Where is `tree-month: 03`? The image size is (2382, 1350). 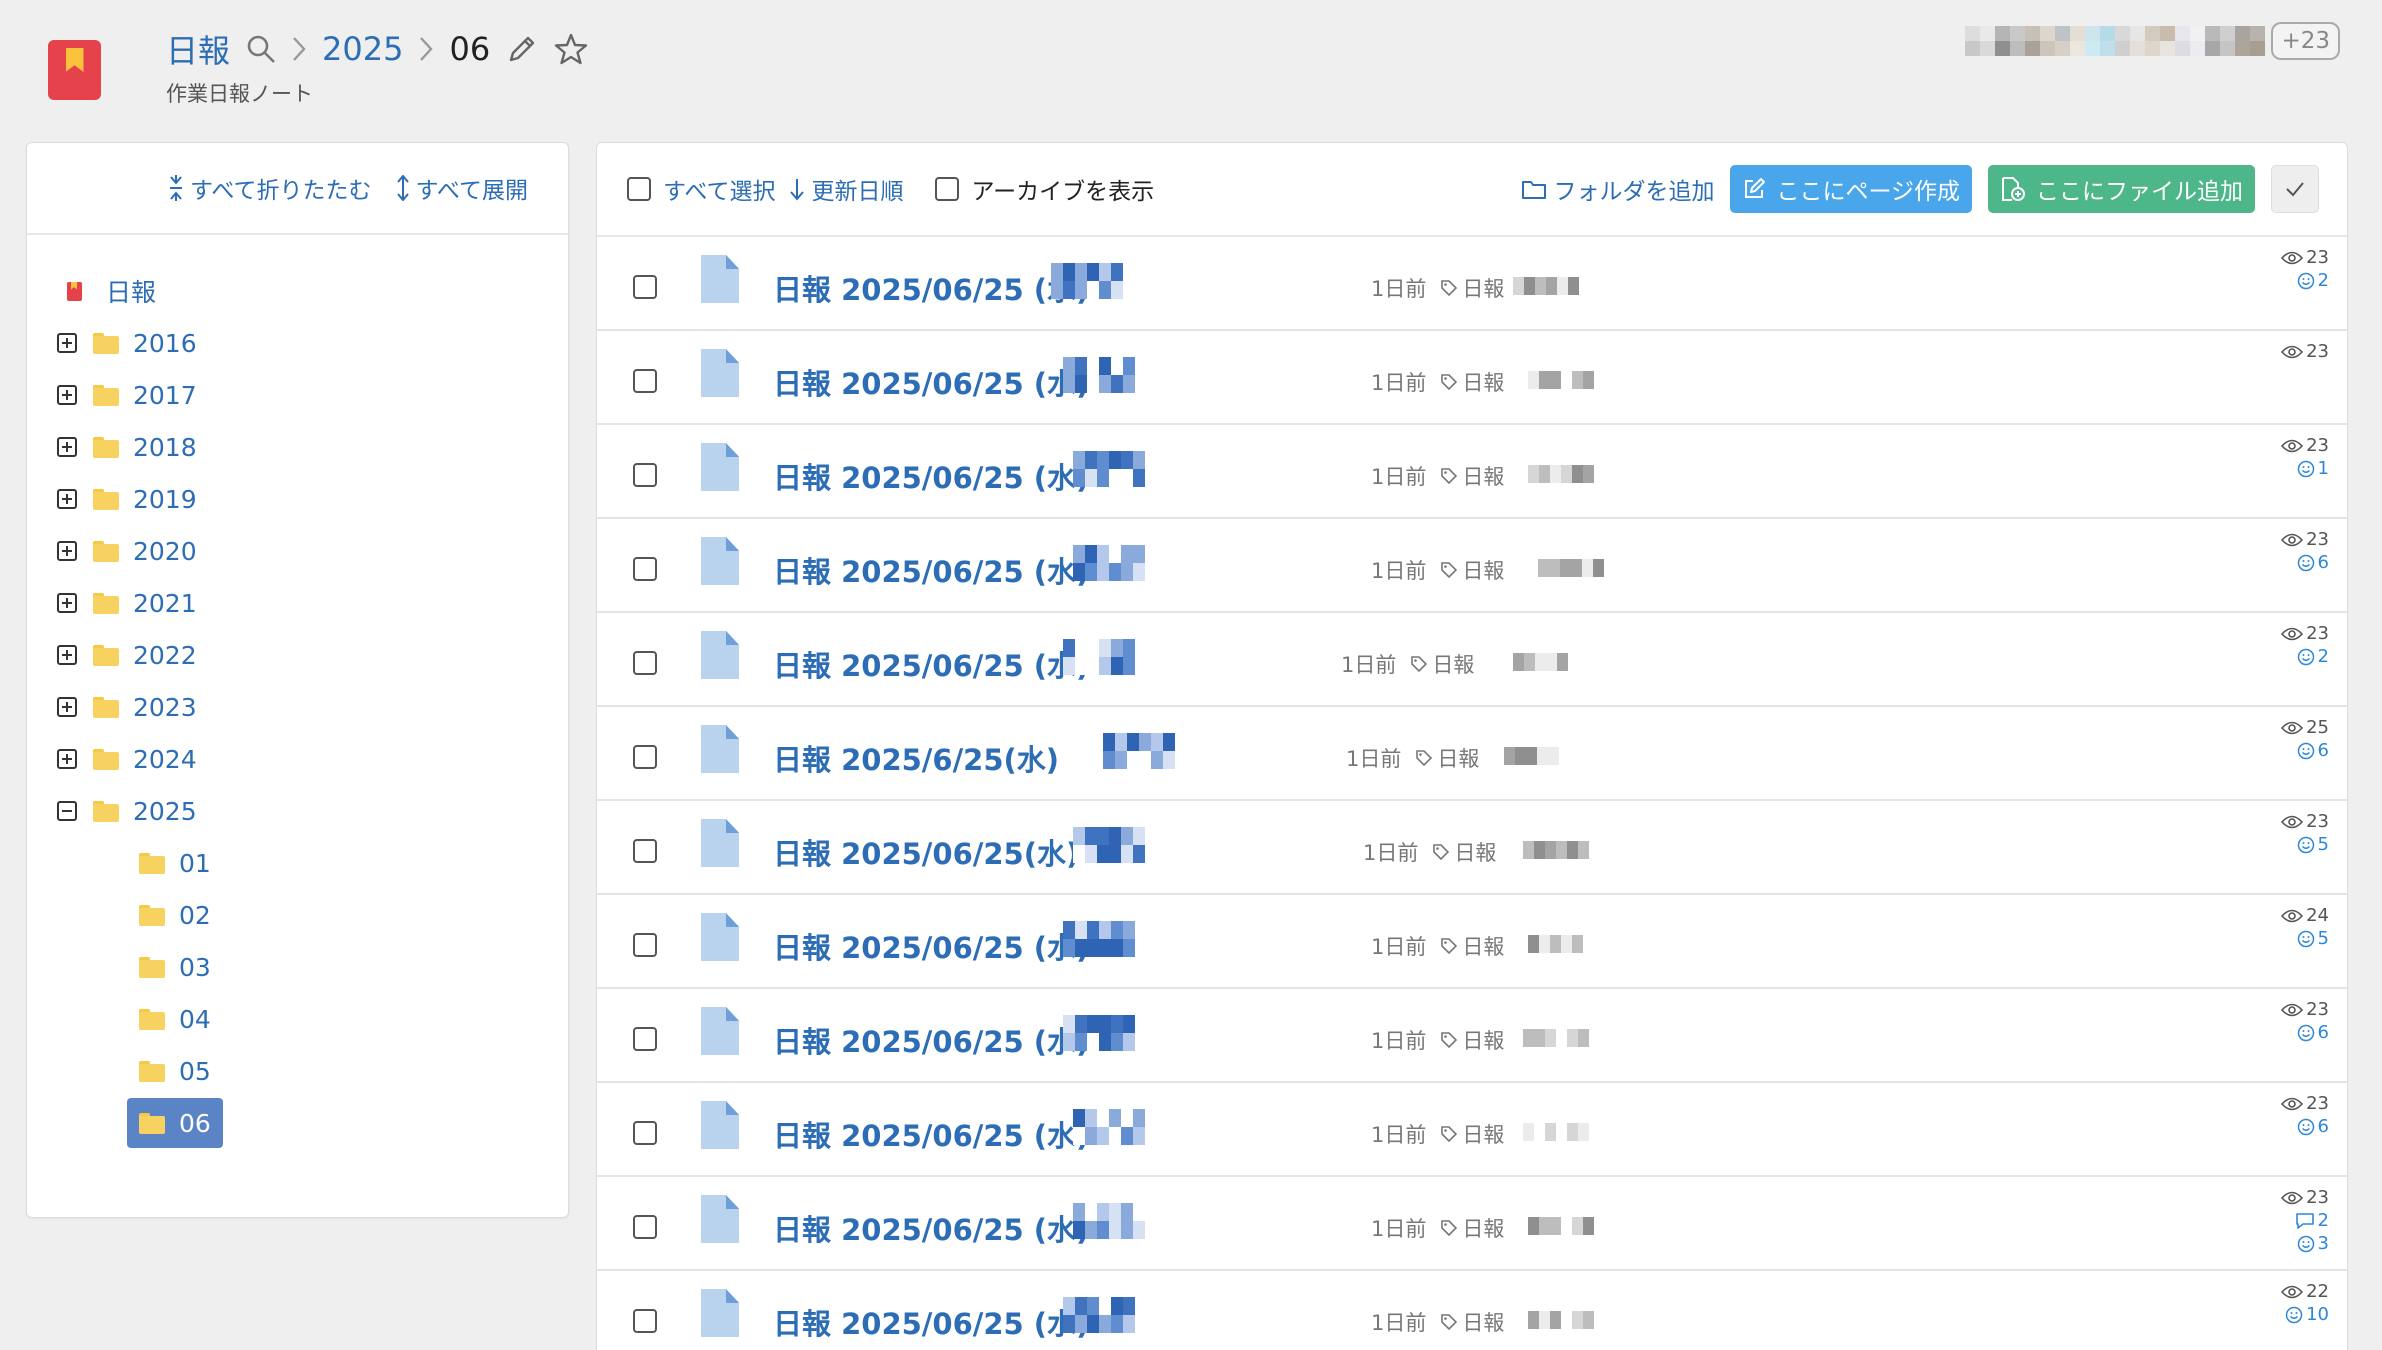 tree-month: 03 is located at coordinates (297, 967).